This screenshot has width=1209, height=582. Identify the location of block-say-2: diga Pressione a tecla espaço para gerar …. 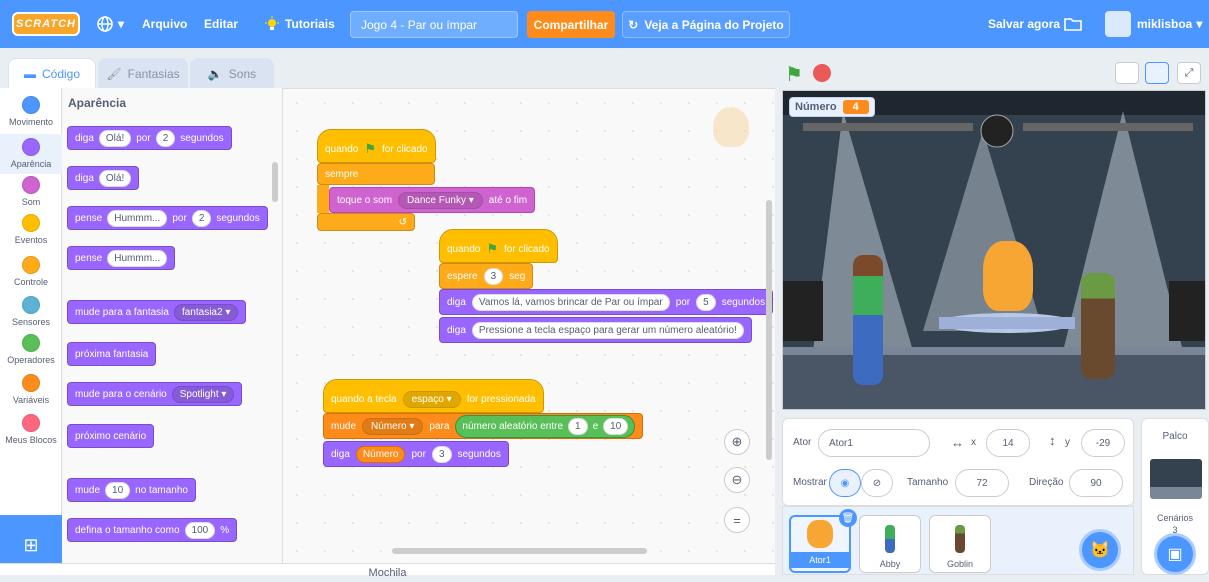
(595, 330).